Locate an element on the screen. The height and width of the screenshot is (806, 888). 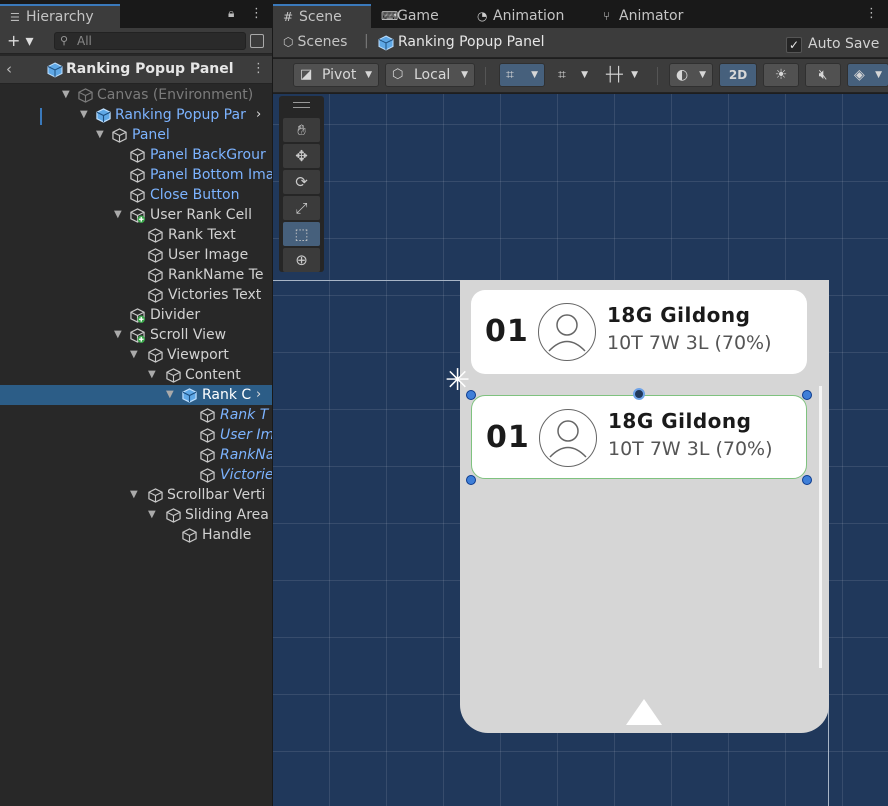
local-label: Local is located at coordinates (432, 75).